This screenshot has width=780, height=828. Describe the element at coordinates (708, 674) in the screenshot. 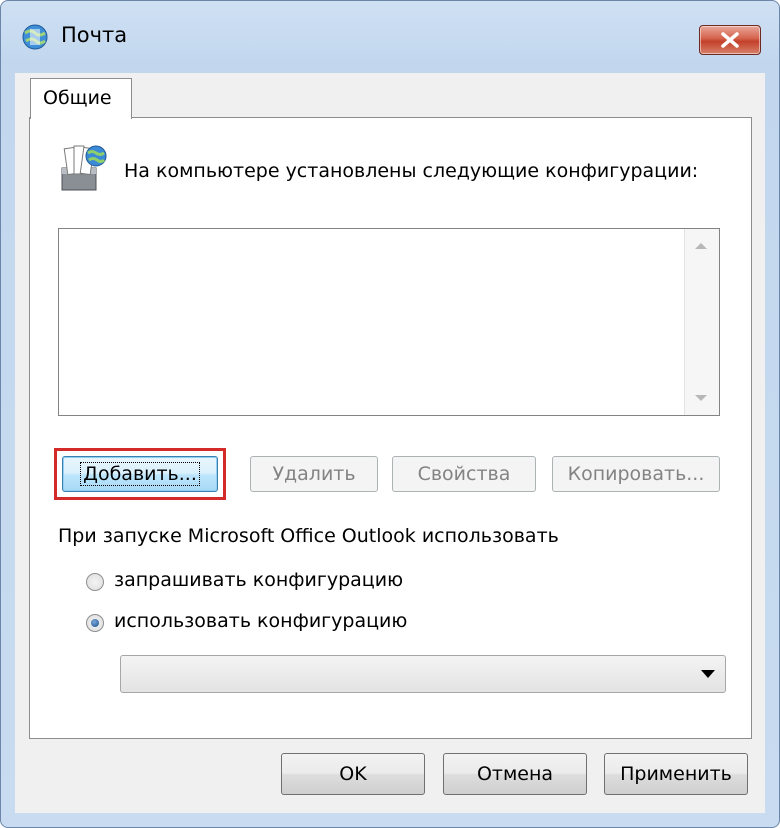

I see `chevron-down-icon` at that location.